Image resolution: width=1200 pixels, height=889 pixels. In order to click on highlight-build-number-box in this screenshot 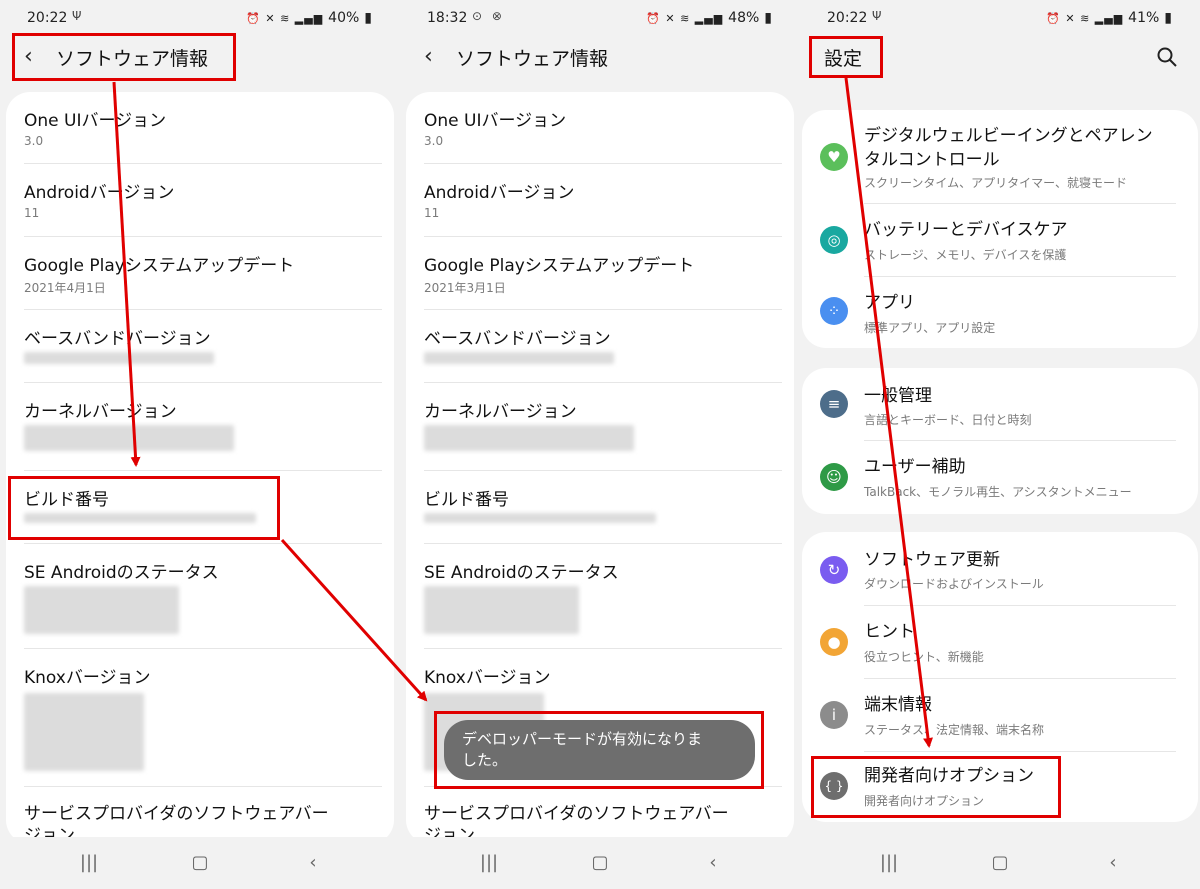, I will do `click(144, 508)`.